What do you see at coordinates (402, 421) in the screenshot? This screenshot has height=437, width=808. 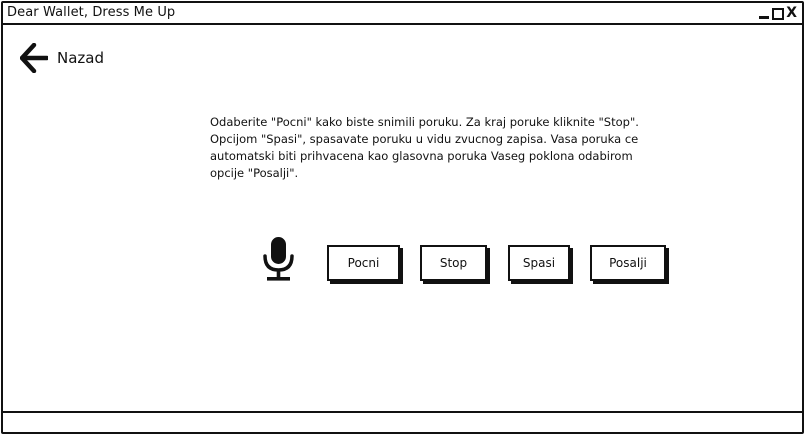 I see `status-bar` at bounding box center [402, 421].